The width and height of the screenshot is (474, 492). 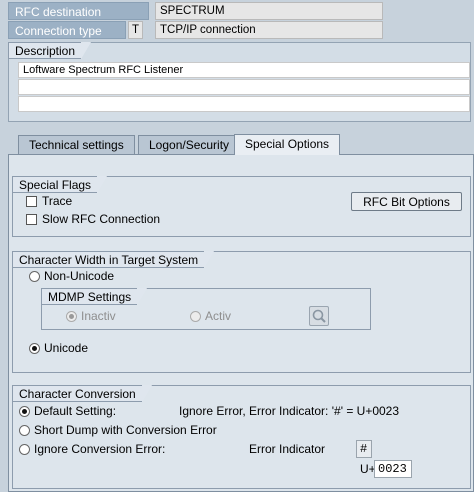 What do you see at coordinates (113, 259) in the screenshot?
I see `character-width-title: Character Width in Target System` at bounding box center [113, 259].